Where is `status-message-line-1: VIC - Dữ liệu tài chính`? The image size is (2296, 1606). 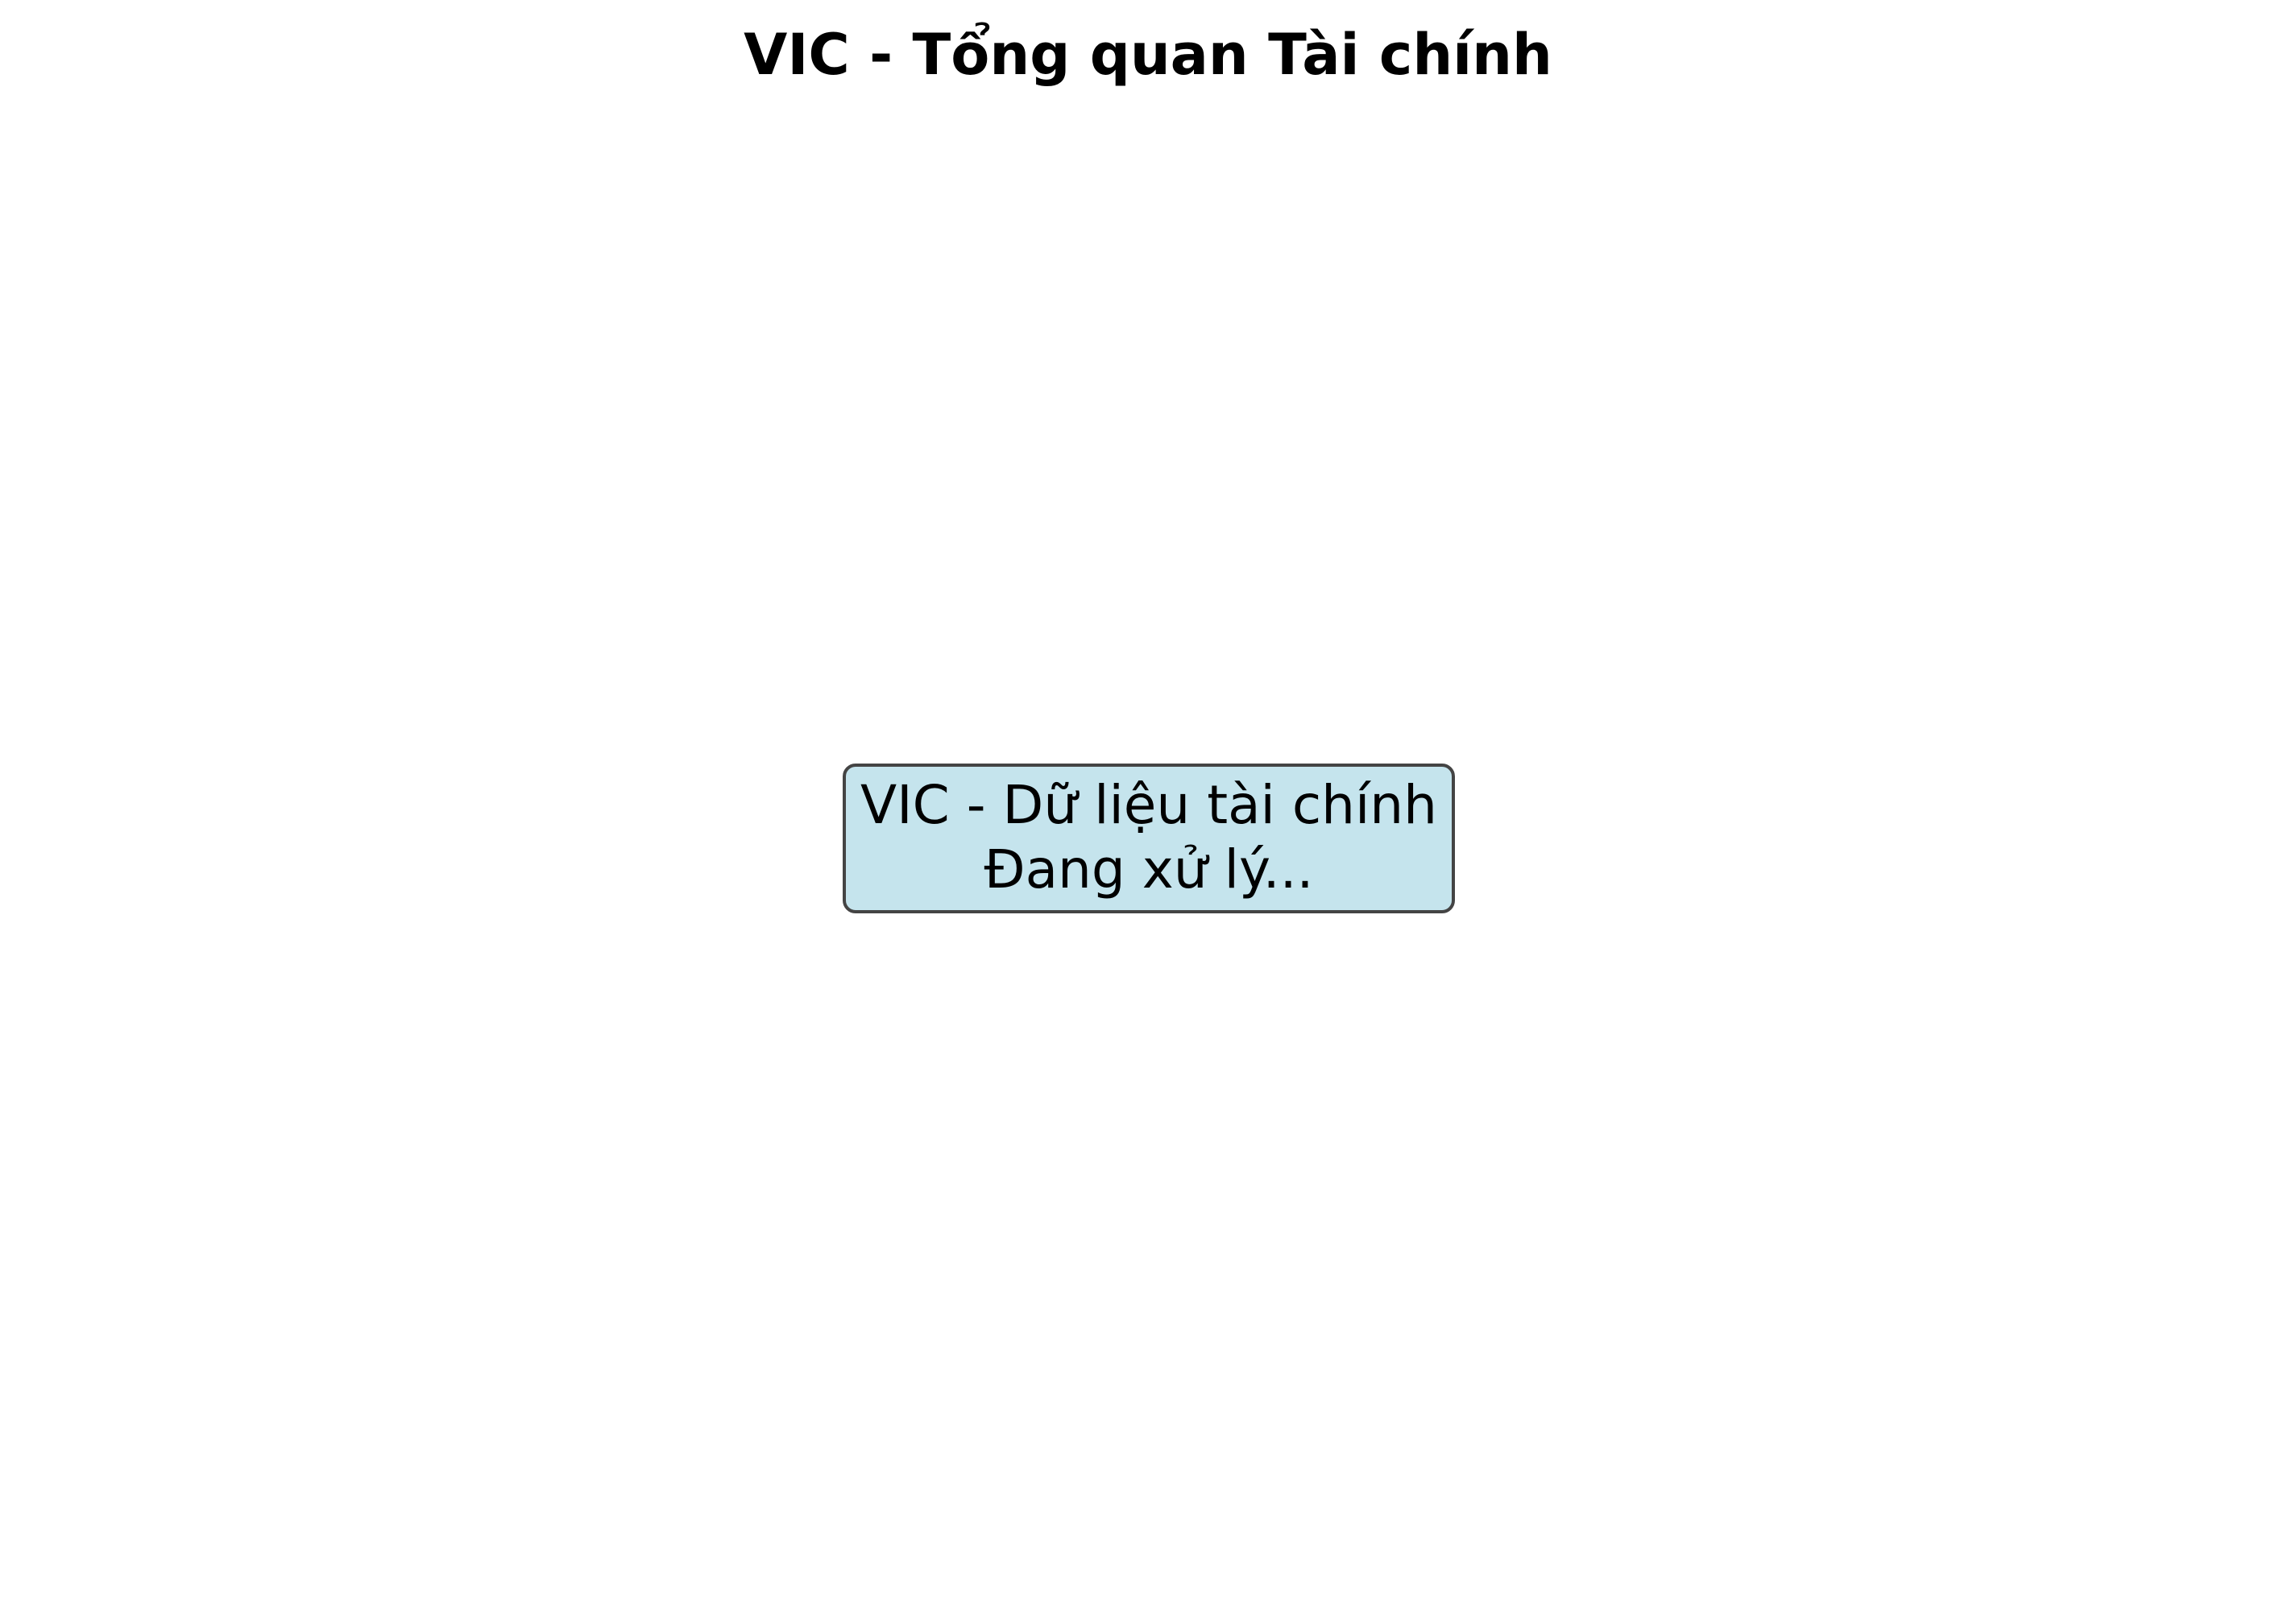
status-message-line-1: VIC - Dữ liệu tài chính is located at coordinates (1148, 805).